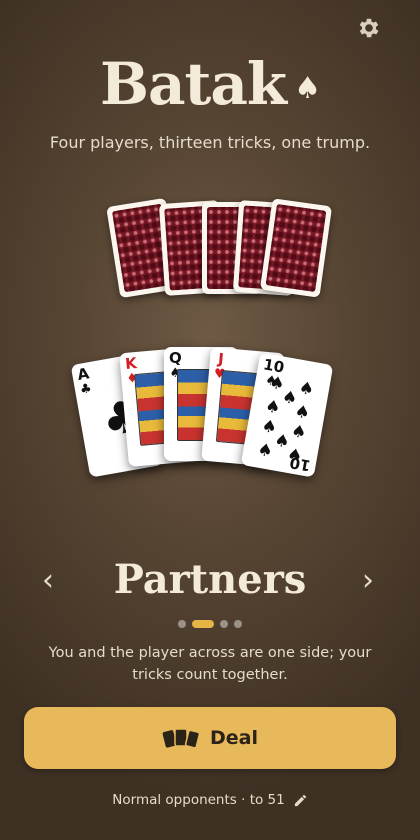 The image size is (420, 840). I want to click on app-title-text: Batak, so click(193, 84).